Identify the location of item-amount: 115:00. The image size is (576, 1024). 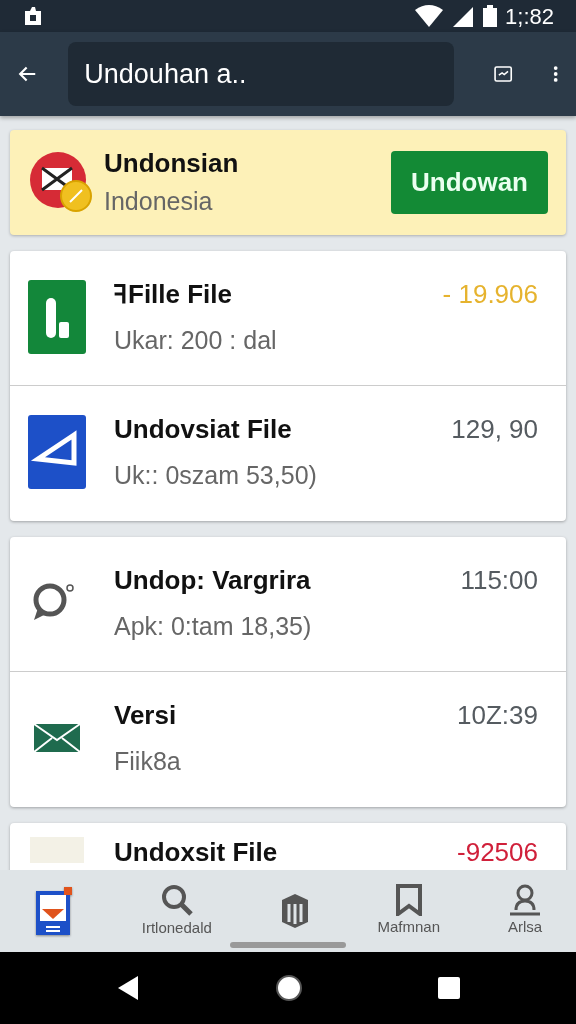
(499, 580).